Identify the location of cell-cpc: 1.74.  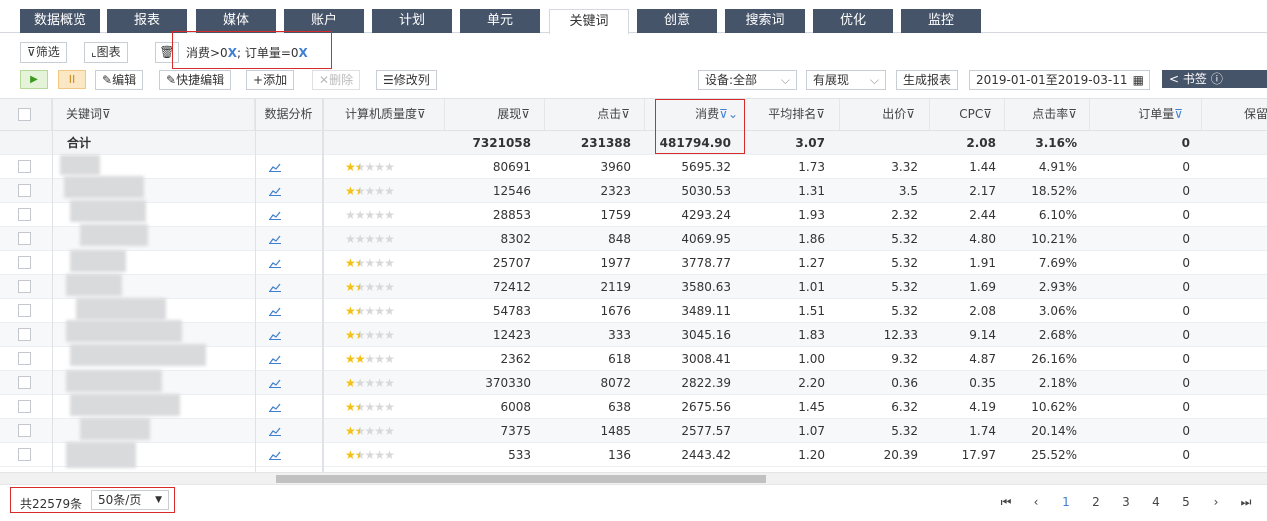
(982, 431).